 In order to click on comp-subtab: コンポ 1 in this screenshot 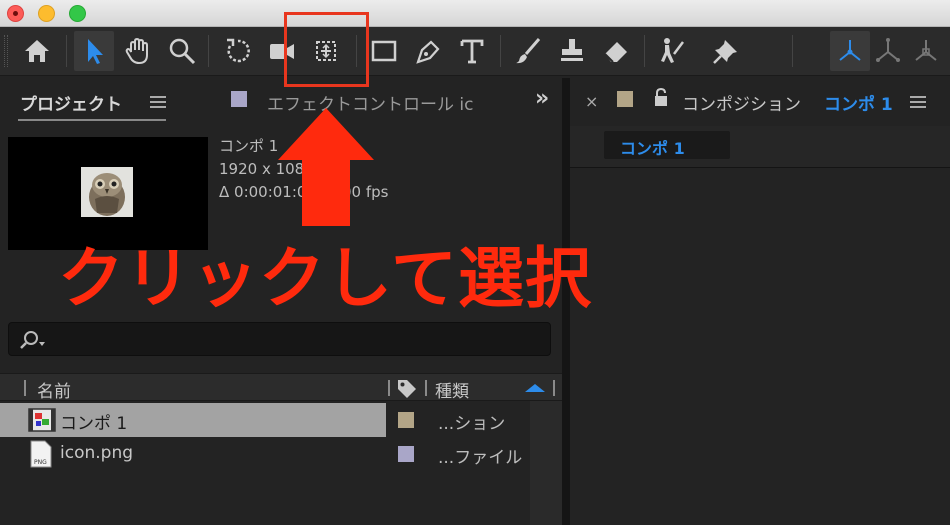, I will do `click(667, 145)`.